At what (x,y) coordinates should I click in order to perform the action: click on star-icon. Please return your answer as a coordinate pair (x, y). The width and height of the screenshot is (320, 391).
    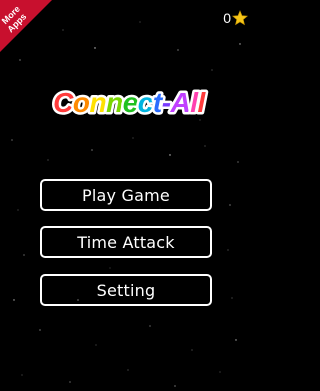
    Looking at the image, I should click on (240, 18).